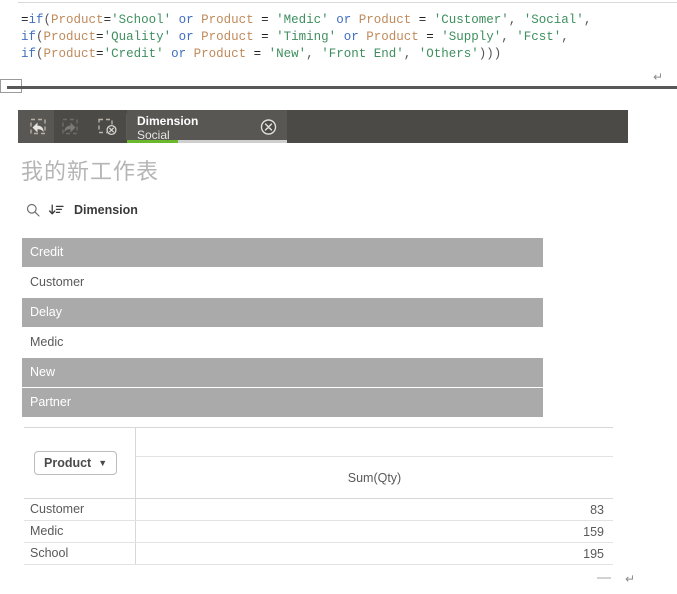 Image resolution: width=677 pixels, height=594 pixels. Describe the element at coordinates (597, 509) in the screenshot. I see `pivot-table-value-cell: 83` at that location.